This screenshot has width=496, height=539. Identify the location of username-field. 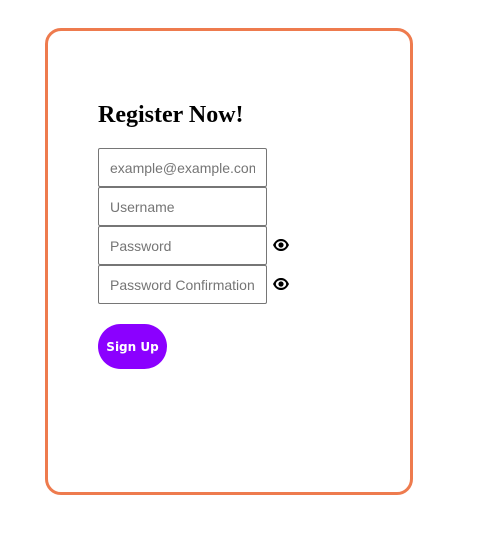
(182, 206).